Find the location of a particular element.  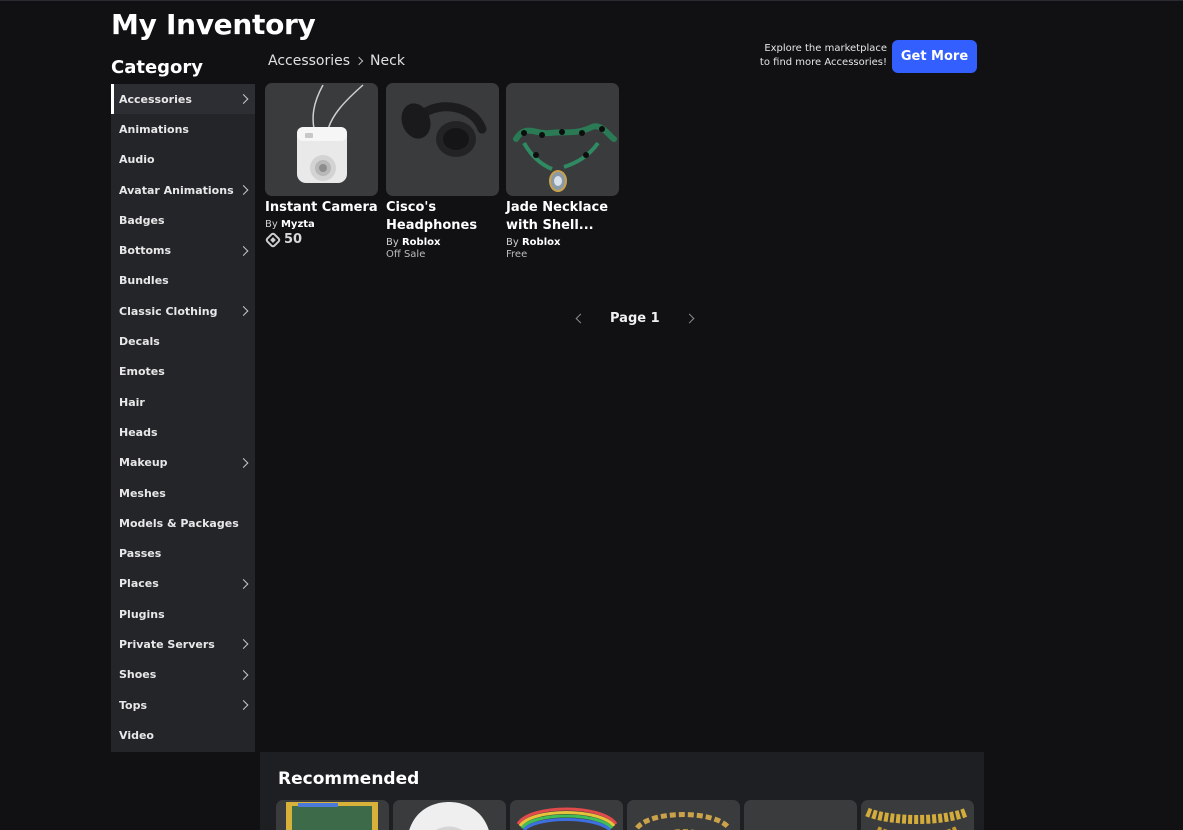

sidebar-item-models-packages: Models & Packages is located at coordinates (183, 523).